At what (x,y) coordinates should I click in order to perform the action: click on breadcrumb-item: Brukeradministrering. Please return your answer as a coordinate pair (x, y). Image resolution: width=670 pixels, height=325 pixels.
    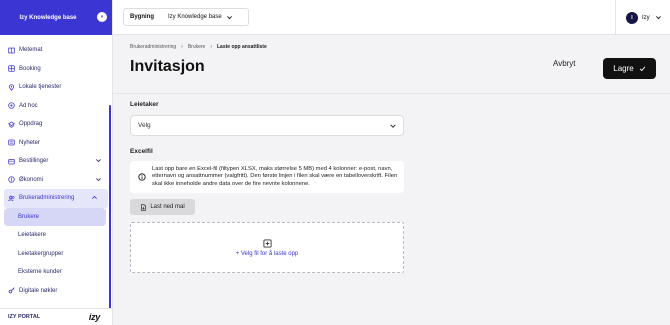
    Looking at the image, I should click on (153, 47).